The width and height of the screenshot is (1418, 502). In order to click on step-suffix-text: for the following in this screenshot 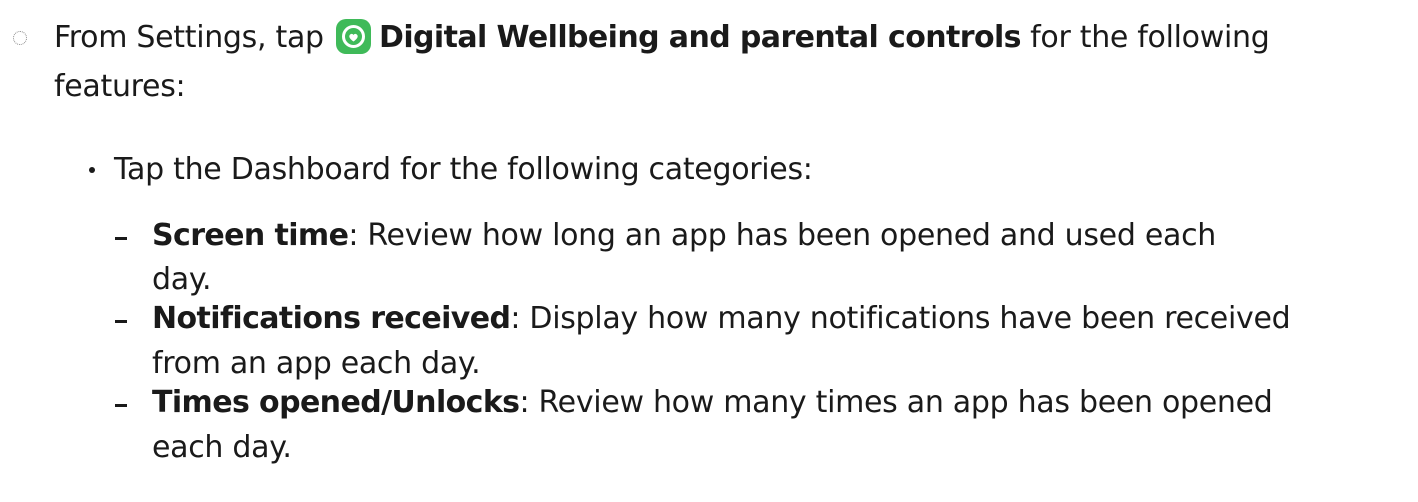, I will do `click(1150, 37)`.